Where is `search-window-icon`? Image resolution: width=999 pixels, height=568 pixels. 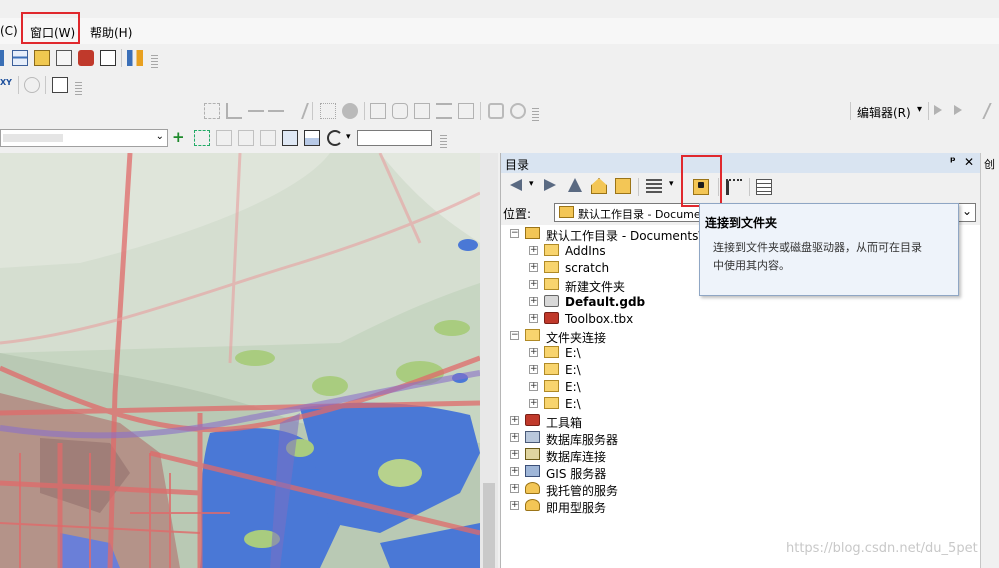 search-window-icon is located at coordinates (64, 58).